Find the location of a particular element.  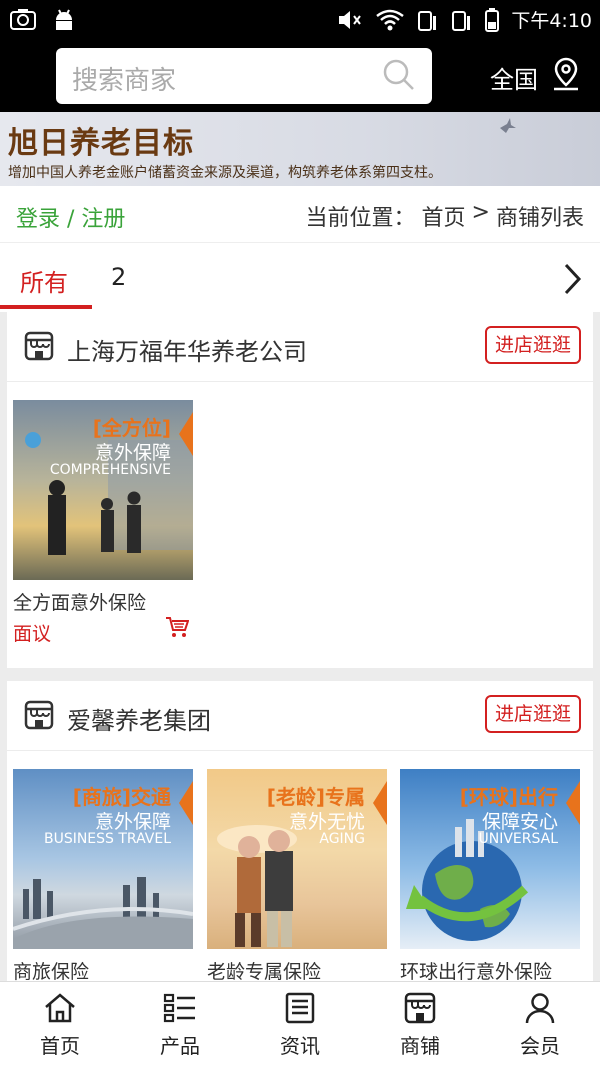

product-card: [环球]出行 保障安心 UNIVERSAL 环球出行意外保险 is located at coordinates (490, 876).